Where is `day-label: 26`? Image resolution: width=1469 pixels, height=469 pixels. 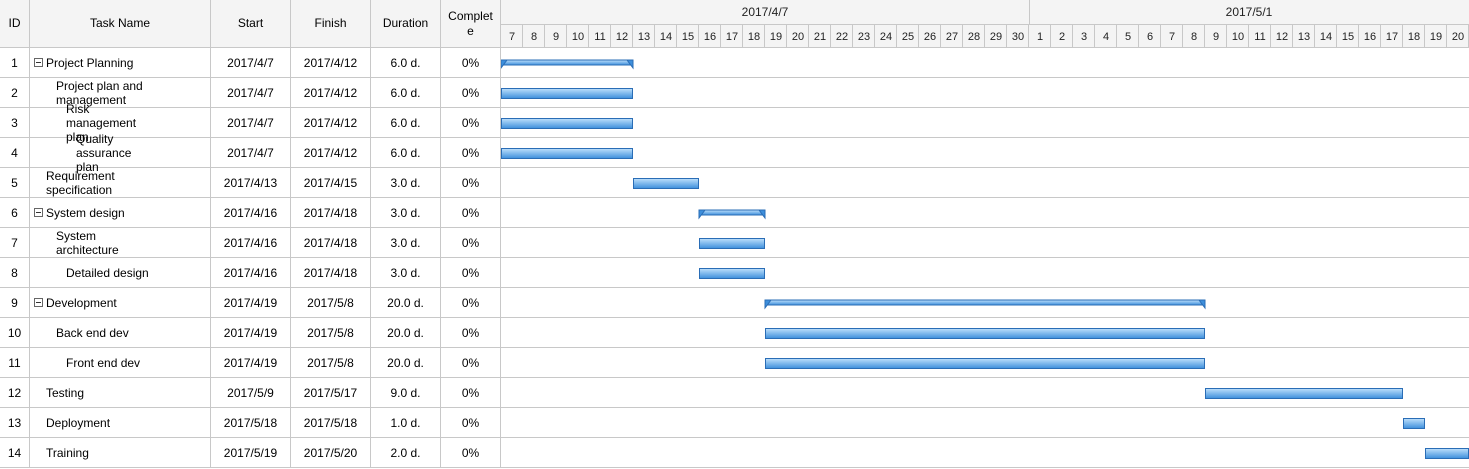 day-label: 26 is located at coordinates (930, 37).